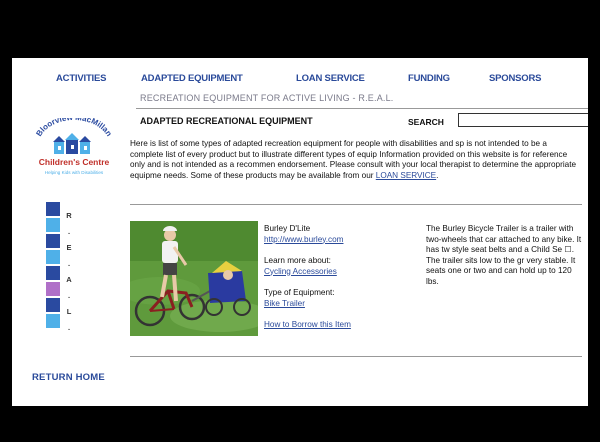 The width and height of the screenshot is (600, 442). Describe the element at coordinates (406, 175) in the screenshot. I see `loan-service-link: LOAN SERVICE` at that location.